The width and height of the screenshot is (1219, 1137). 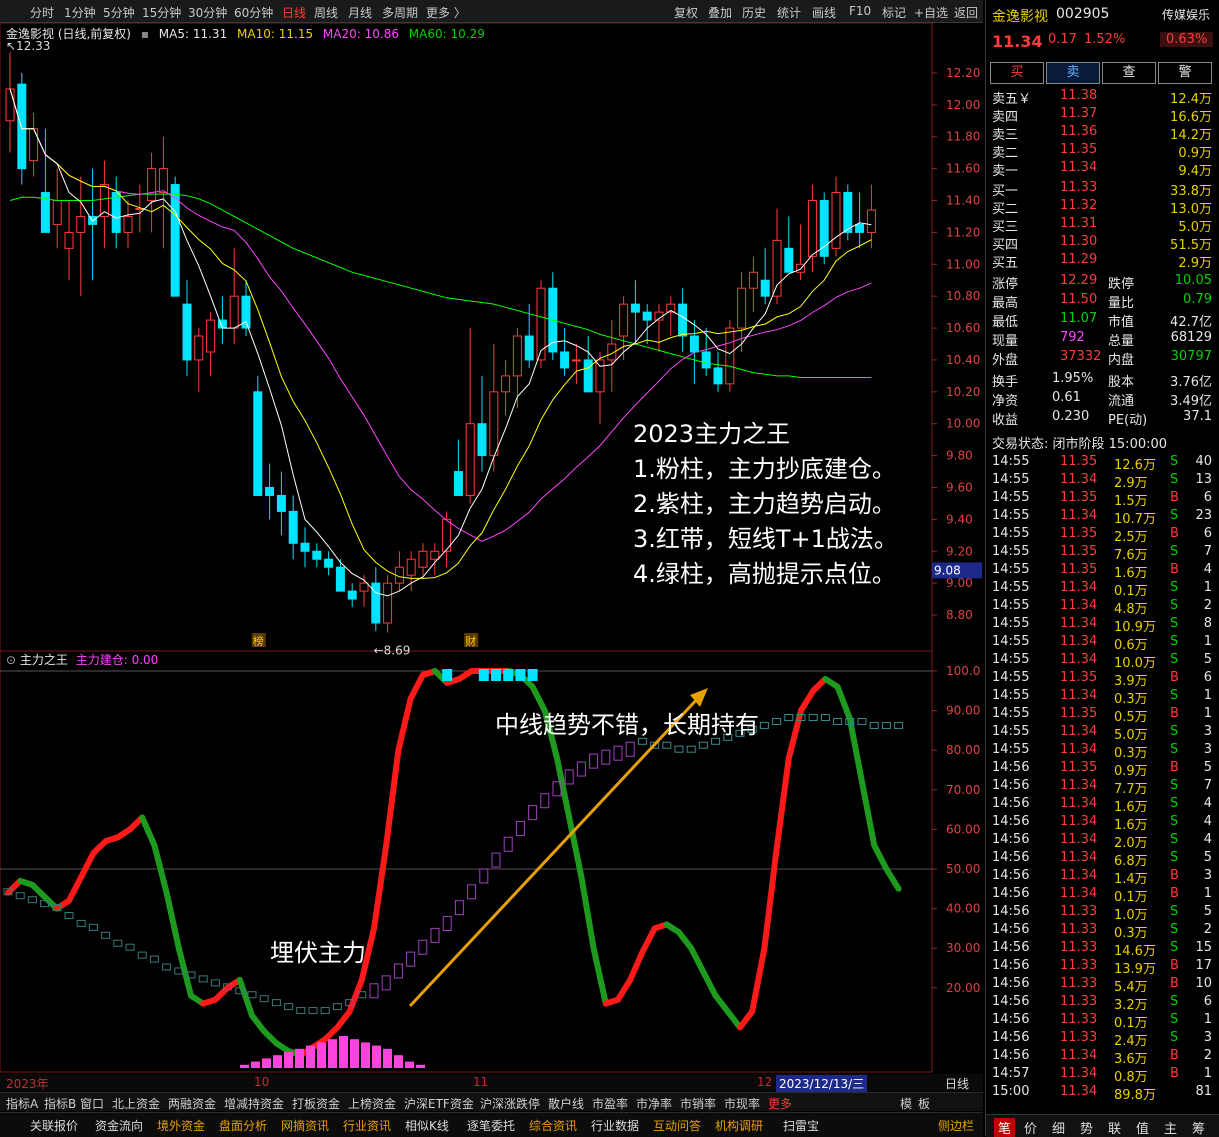 I want to click on settings-icon: ▪, so click(x=145, y=34).